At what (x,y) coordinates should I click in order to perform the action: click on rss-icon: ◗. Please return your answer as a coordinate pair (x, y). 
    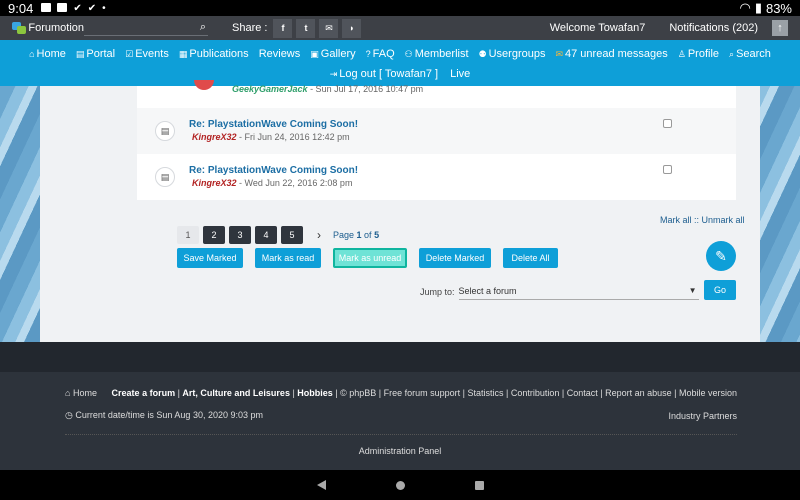
    Looking at the image, I should click on (352, 28).